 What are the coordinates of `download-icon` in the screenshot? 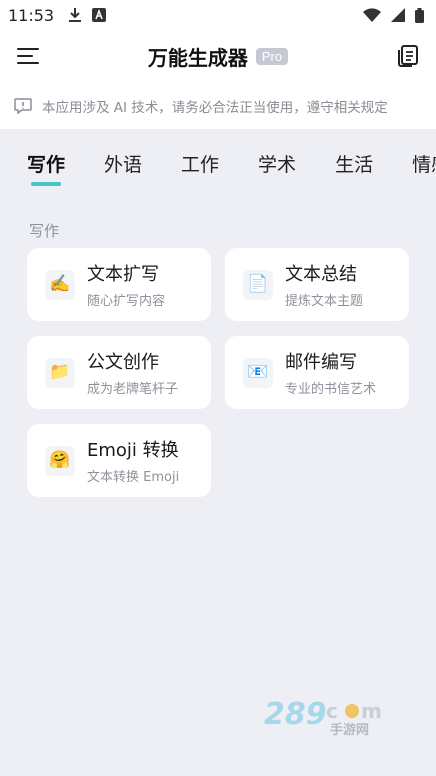 It's located at (75, 15).